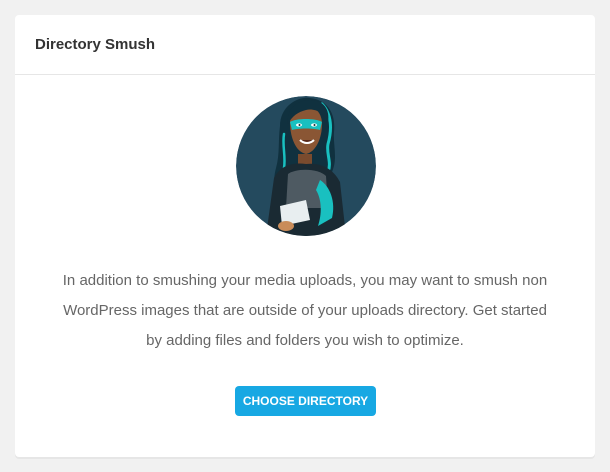  What do you see at coordinates (305, 45) in the screenshot?
I see `card-header: Directory Smush` at bounding box center [305, 45].